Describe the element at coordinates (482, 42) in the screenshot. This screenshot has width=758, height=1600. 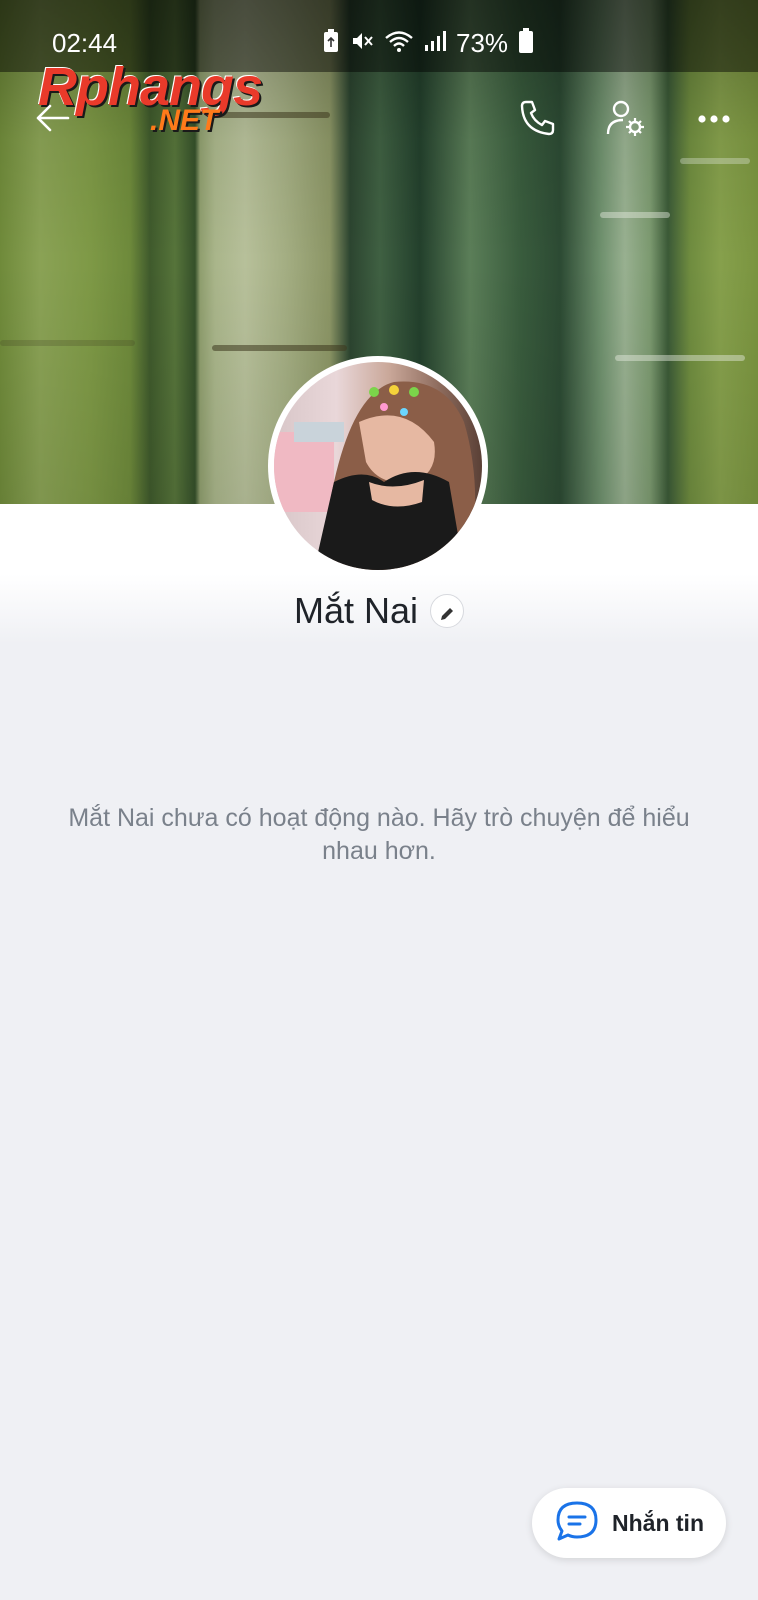
I see `battery-percent: 73%` at that location.